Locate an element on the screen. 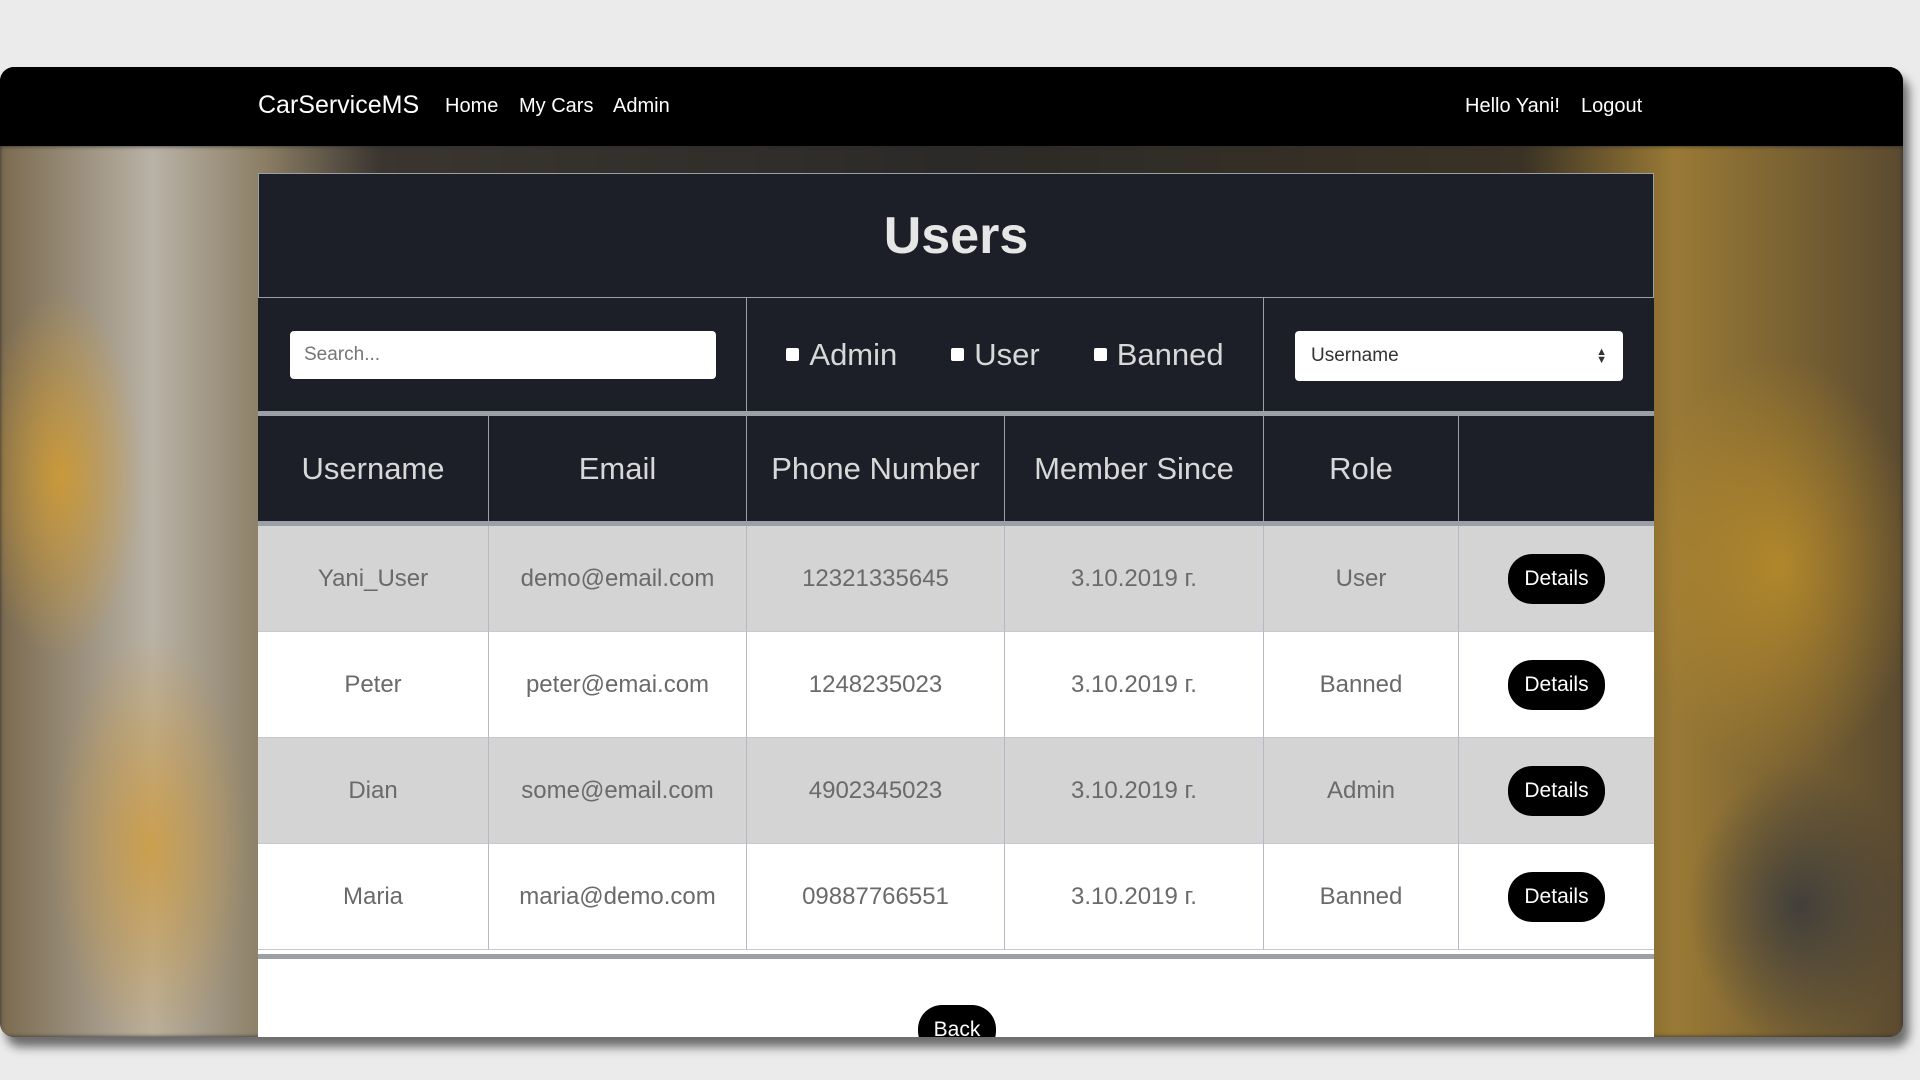 The image size is (1920, 1080). email-cell: peter@emai.com is located at coordinates (618, 685).